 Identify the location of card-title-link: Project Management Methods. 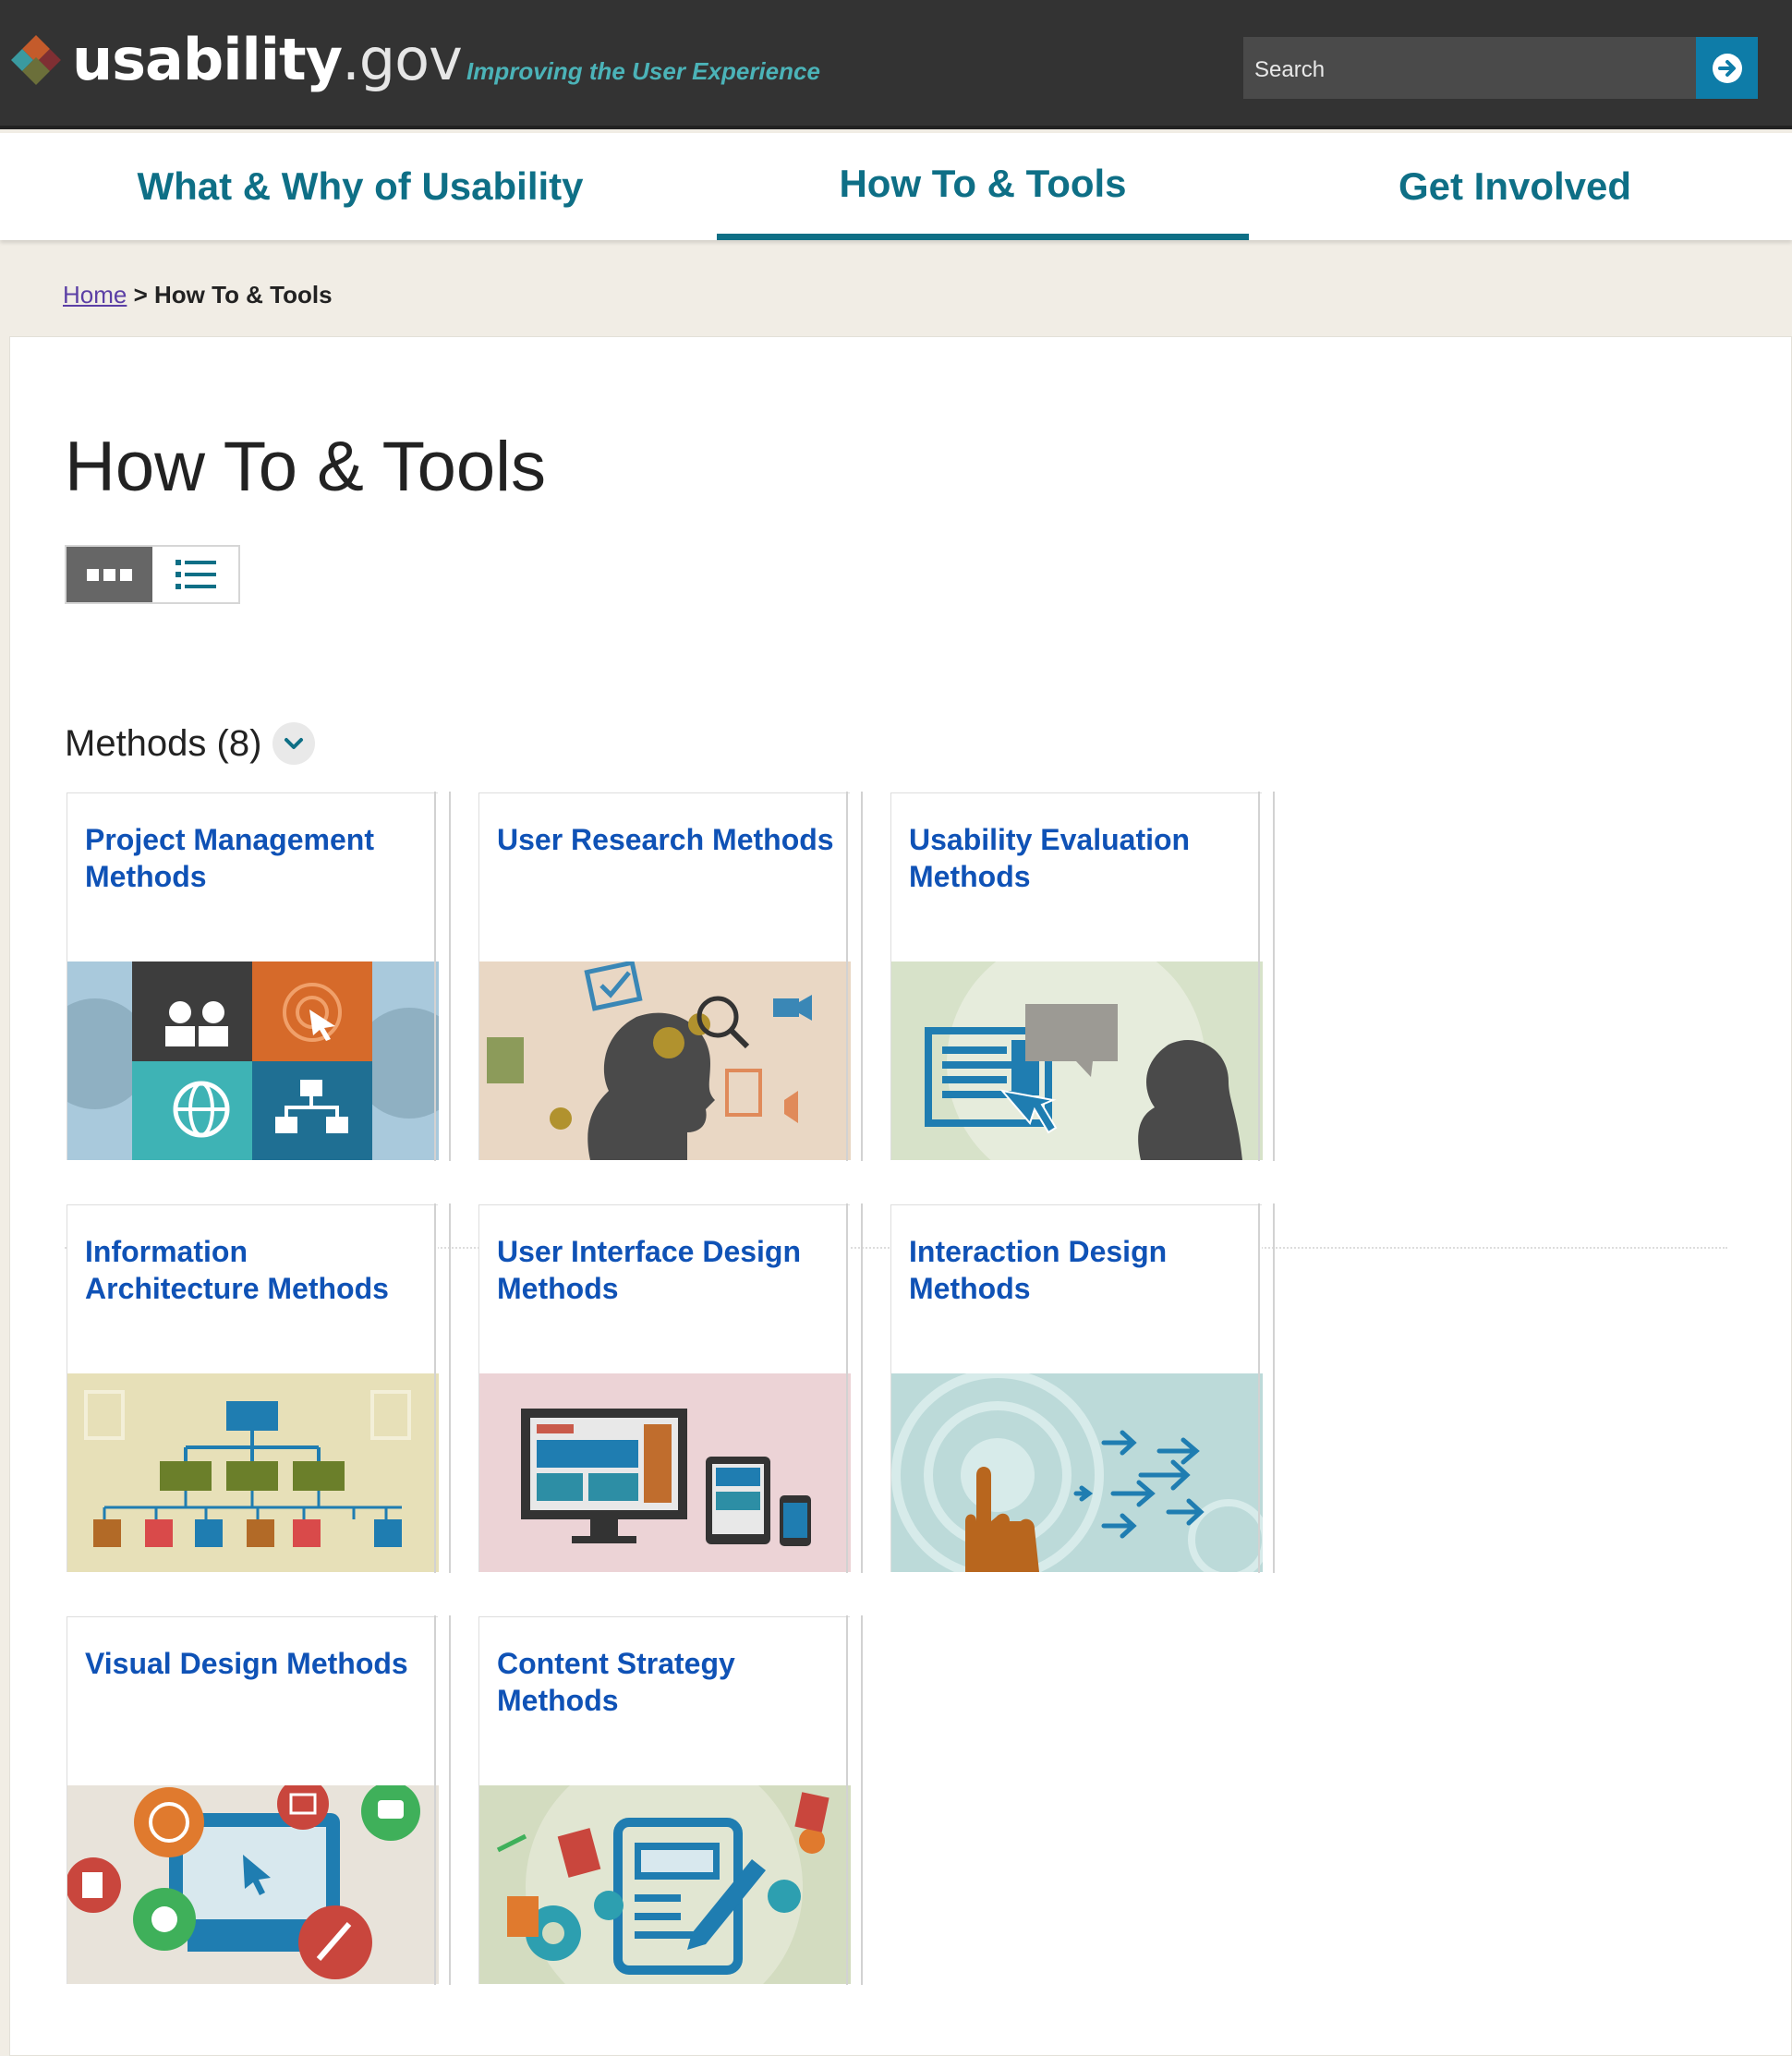
(256, 858).